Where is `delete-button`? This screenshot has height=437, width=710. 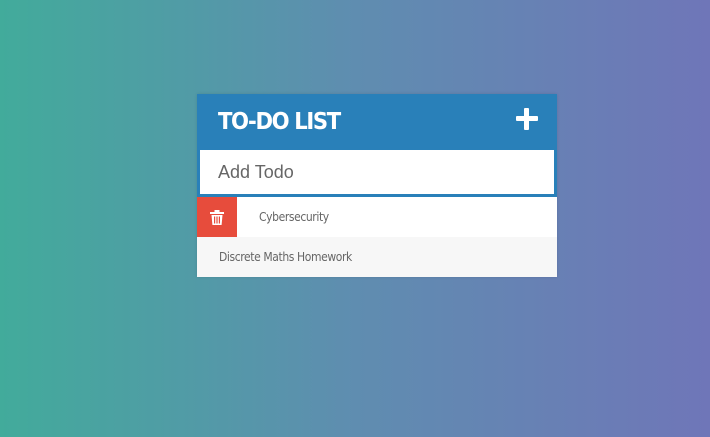 delete-button is located at coordinates (217, 217).